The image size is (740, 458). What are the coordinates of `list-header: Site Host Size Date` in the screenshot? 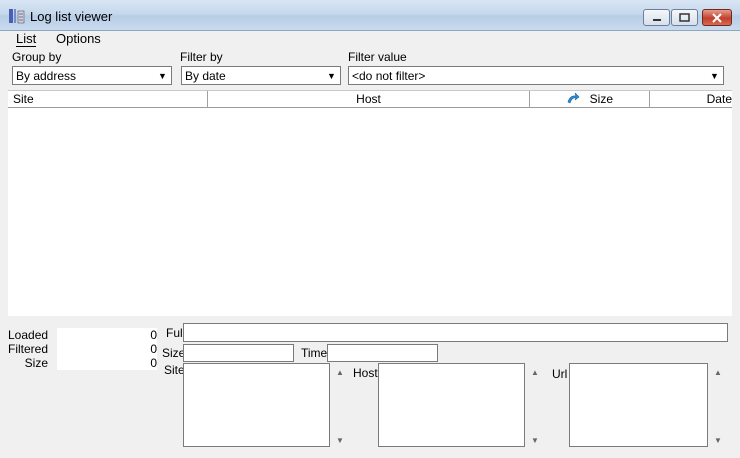 It's located at (370, 99).